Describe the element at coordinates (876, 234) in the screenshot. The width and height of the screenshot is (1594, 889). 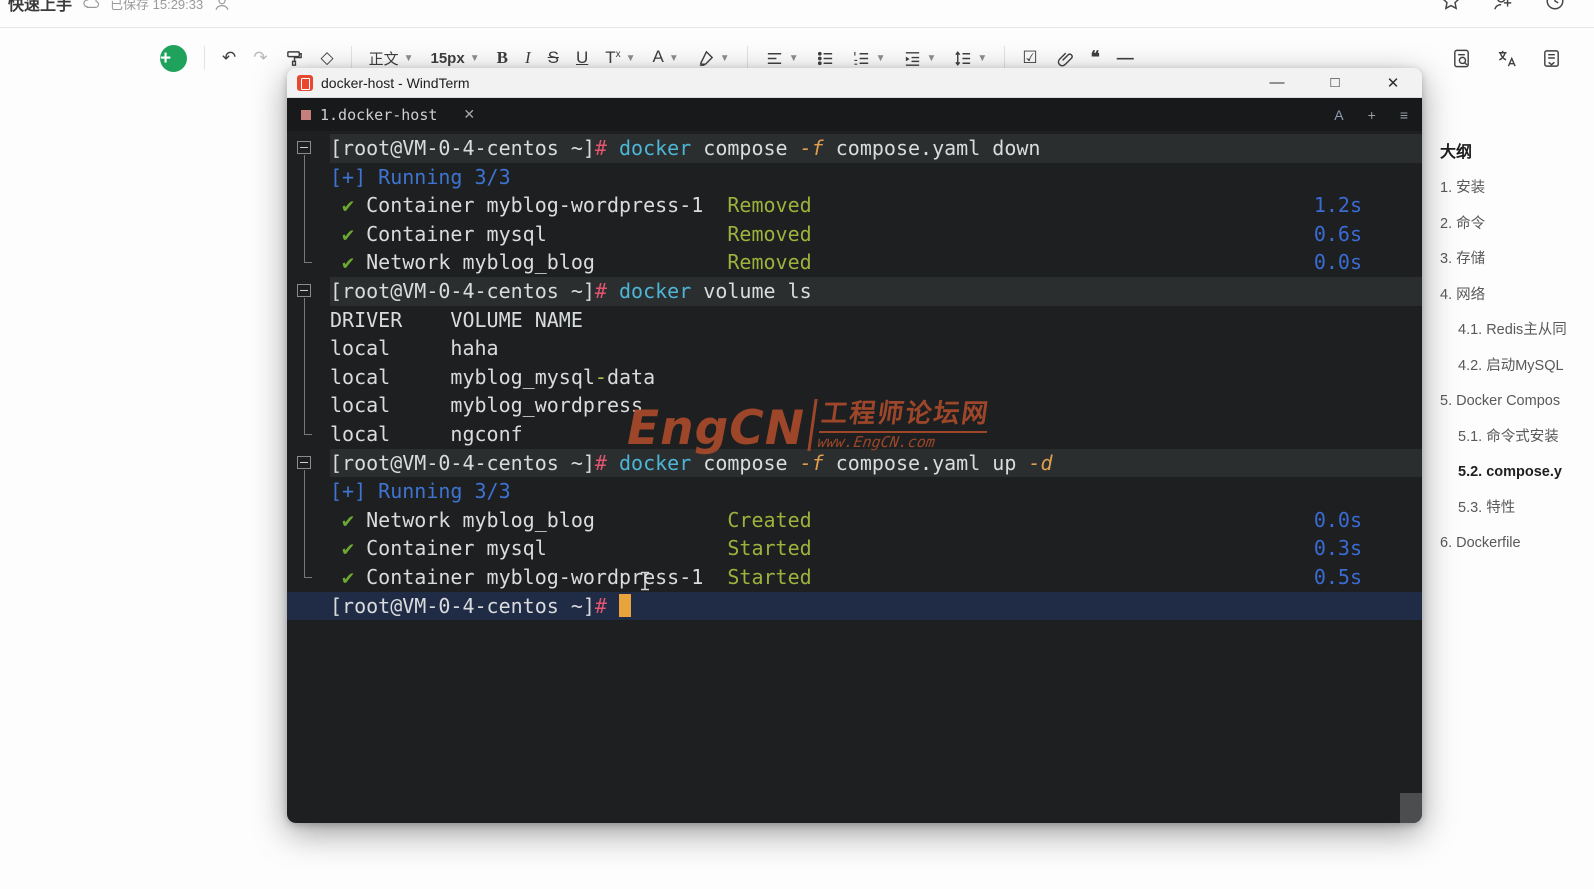
I see `terminal-line: ✔ Container mysql Removed 0.6s` at that location.